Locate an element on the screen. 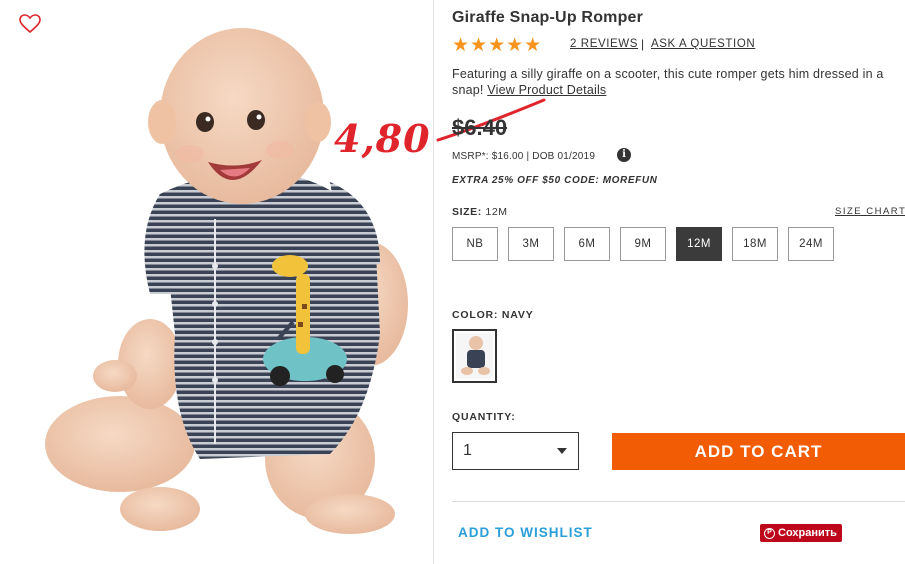 The image size is (905, 564). size-label: SIZE: 12M is located at coordinates (480, 212).